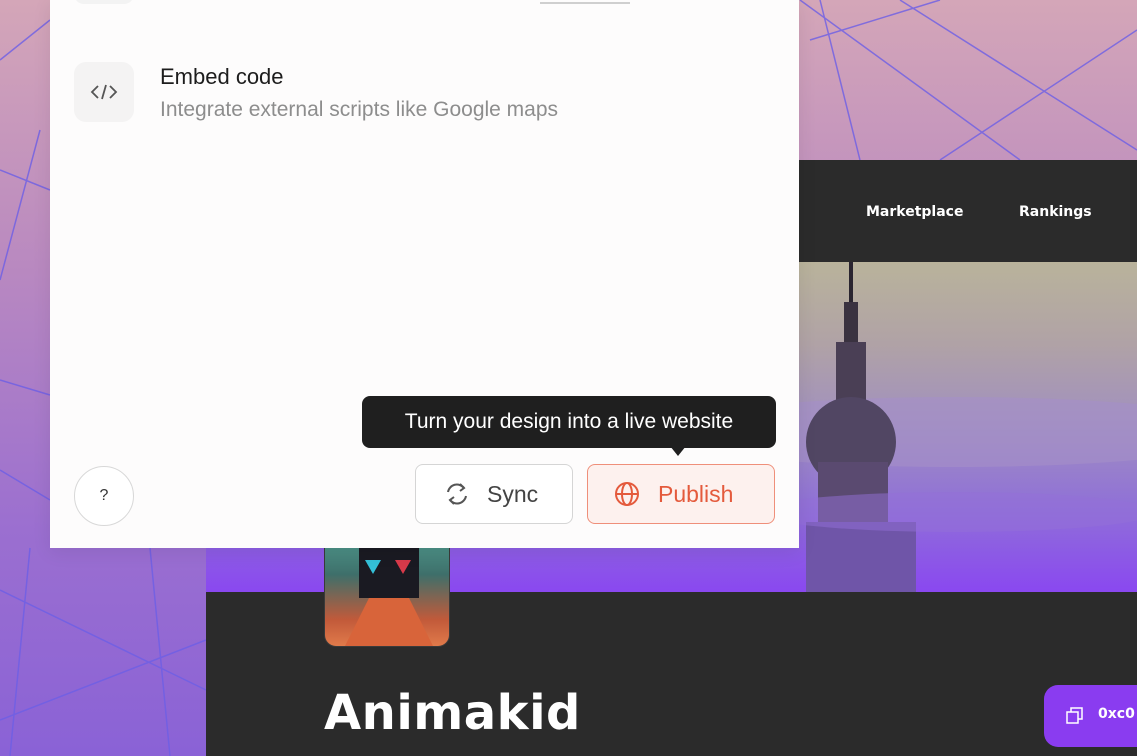  Describe the element at coordinates (914, 212) in the screenshot. I see `nav-link-marketplace: Marketplace` at that location.